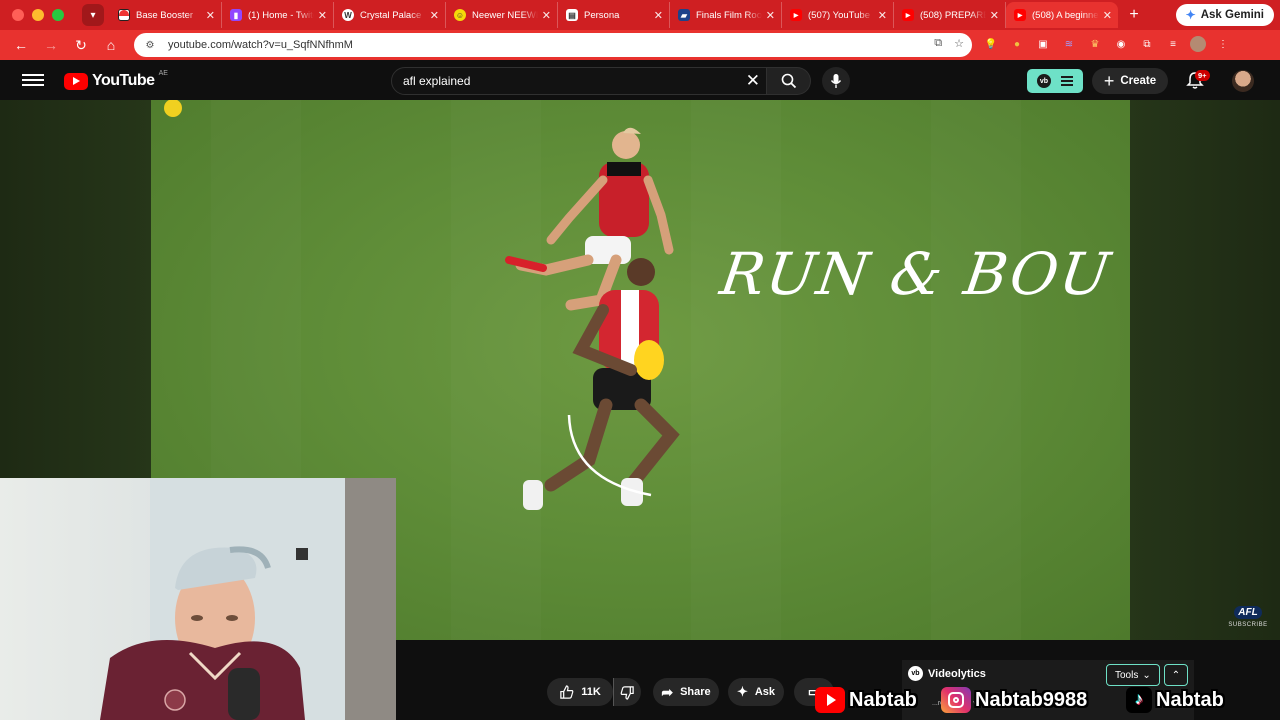 The image size is (1280, 720). I want to click on afl-logo: AFL, so click(1248, 612).